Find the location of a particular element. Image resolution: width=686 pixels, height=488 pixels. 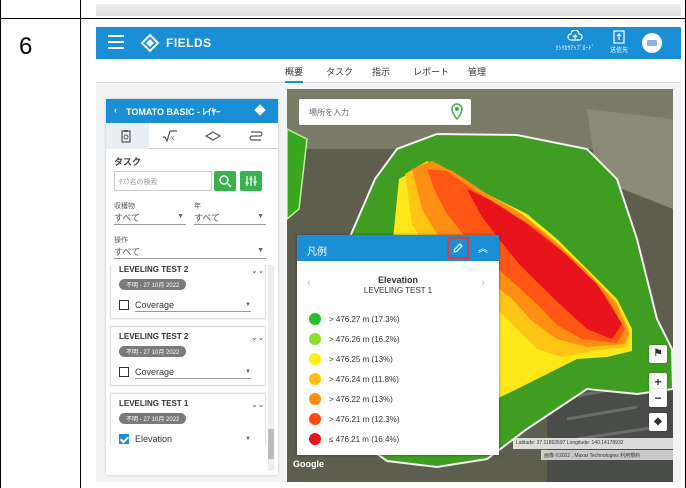

back-icon: ‹ is located at coordinates (115, 110).